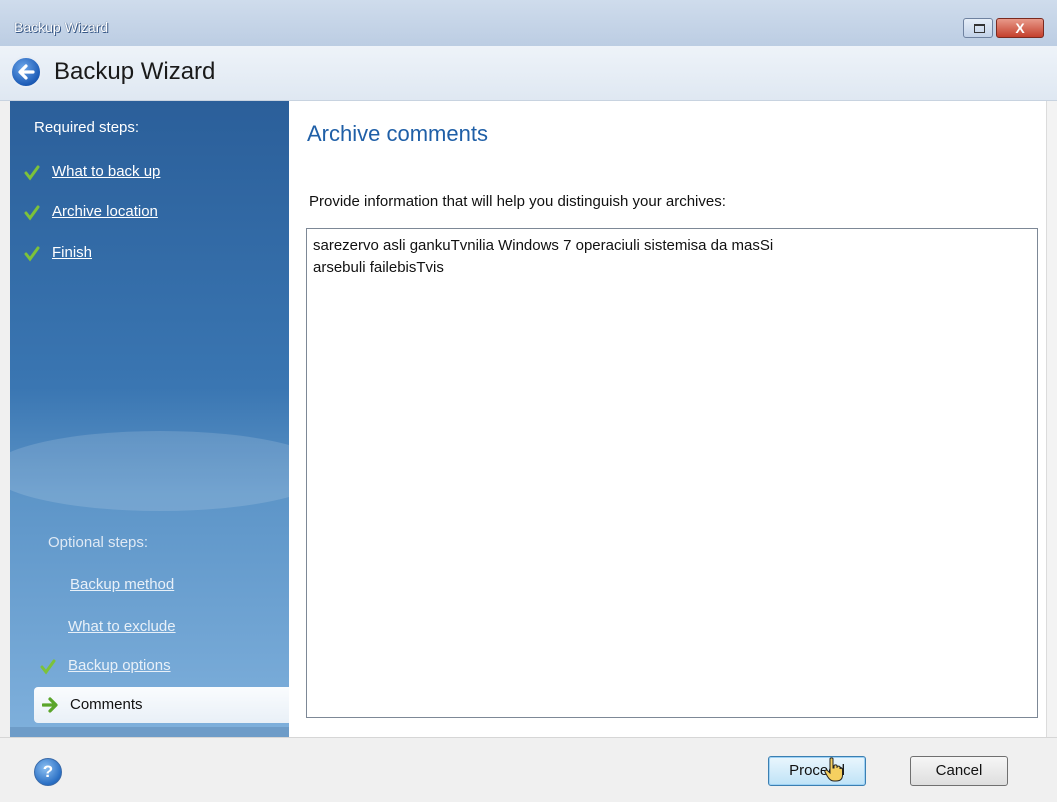  Describe the element at coordinates (119, 665) in the screenshot. I see `step-backup-options: Backup options` at that location.